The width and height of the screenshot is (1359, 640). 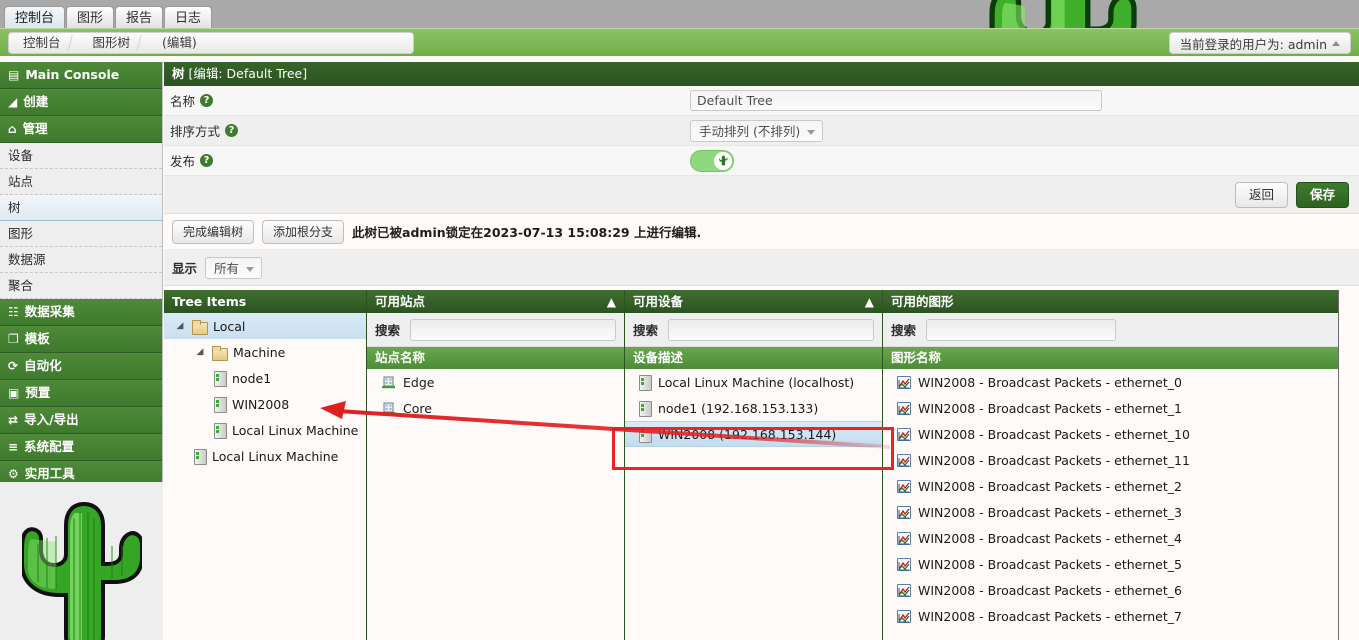 I want to click on sidebar-label: 自动化, so click(x=43, y=365).